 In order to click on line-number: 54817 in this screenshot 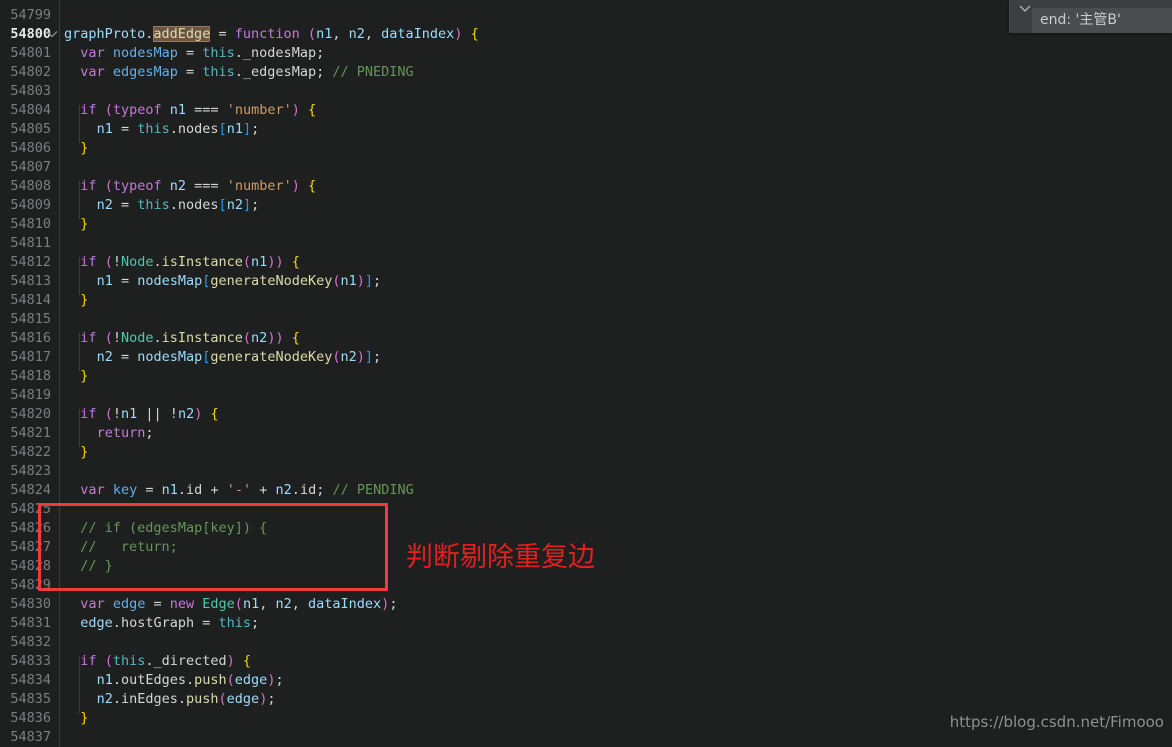, I will do `click(30, 357)`.